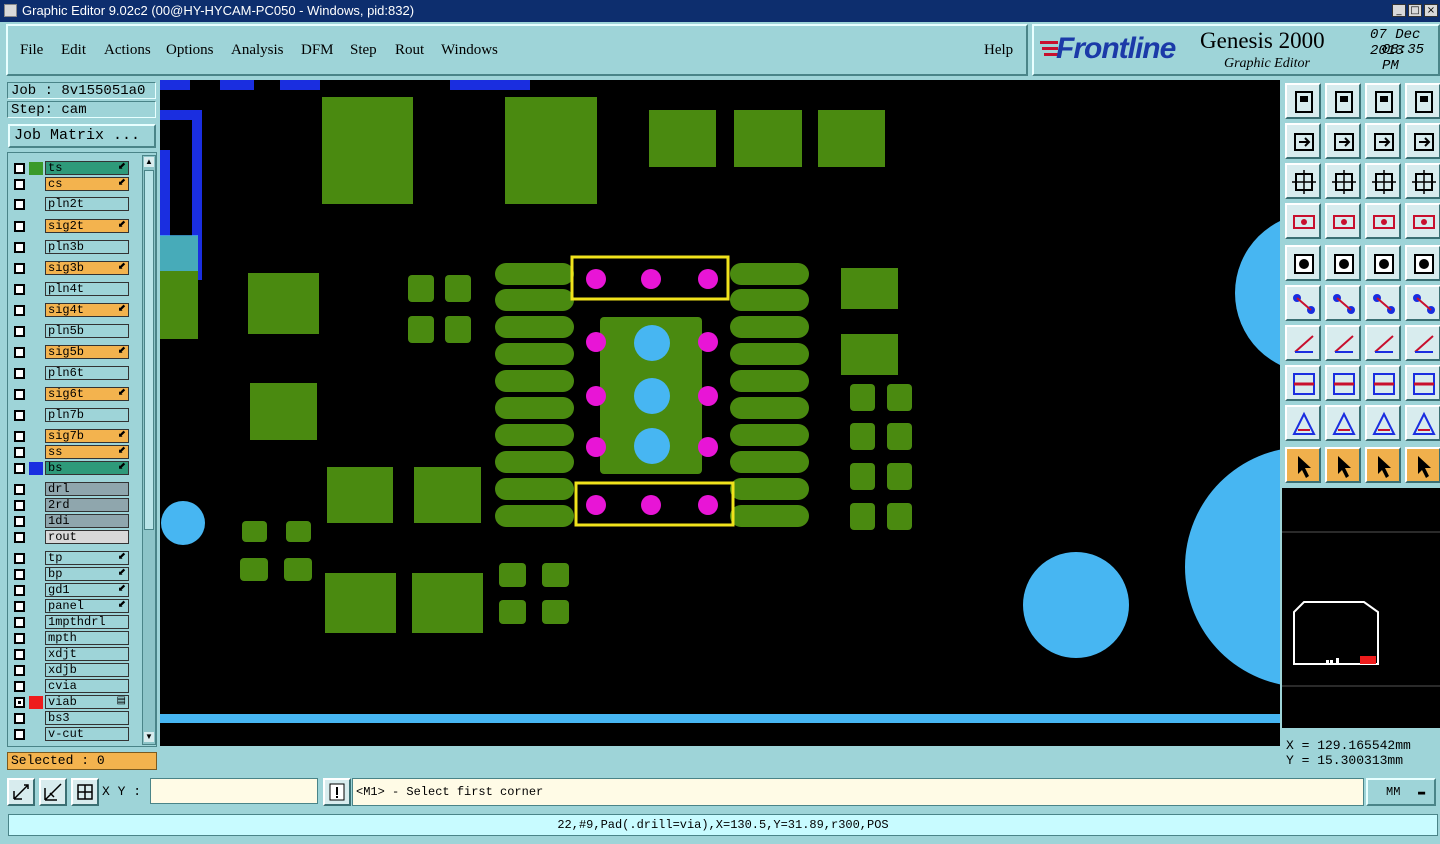 The height and width of the screenshot is (844, 1440). What do you see at coordinates (149, 737) in the screenshot?
I see `scroll-down-icon: ▼` at bounding box center [149, 737].